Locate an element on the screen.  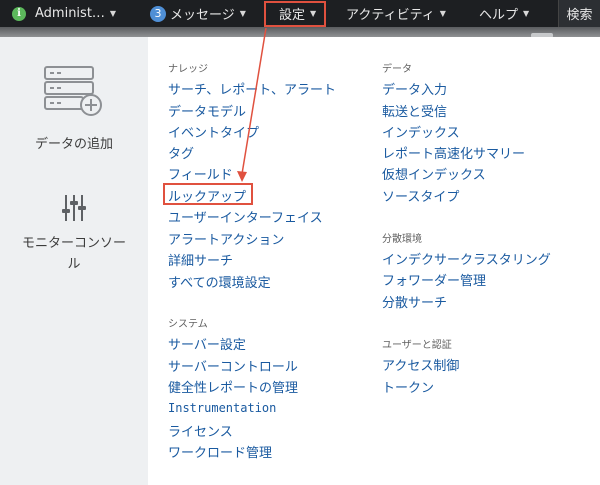
search-button: 検索 is located at coordinates (579, 13).